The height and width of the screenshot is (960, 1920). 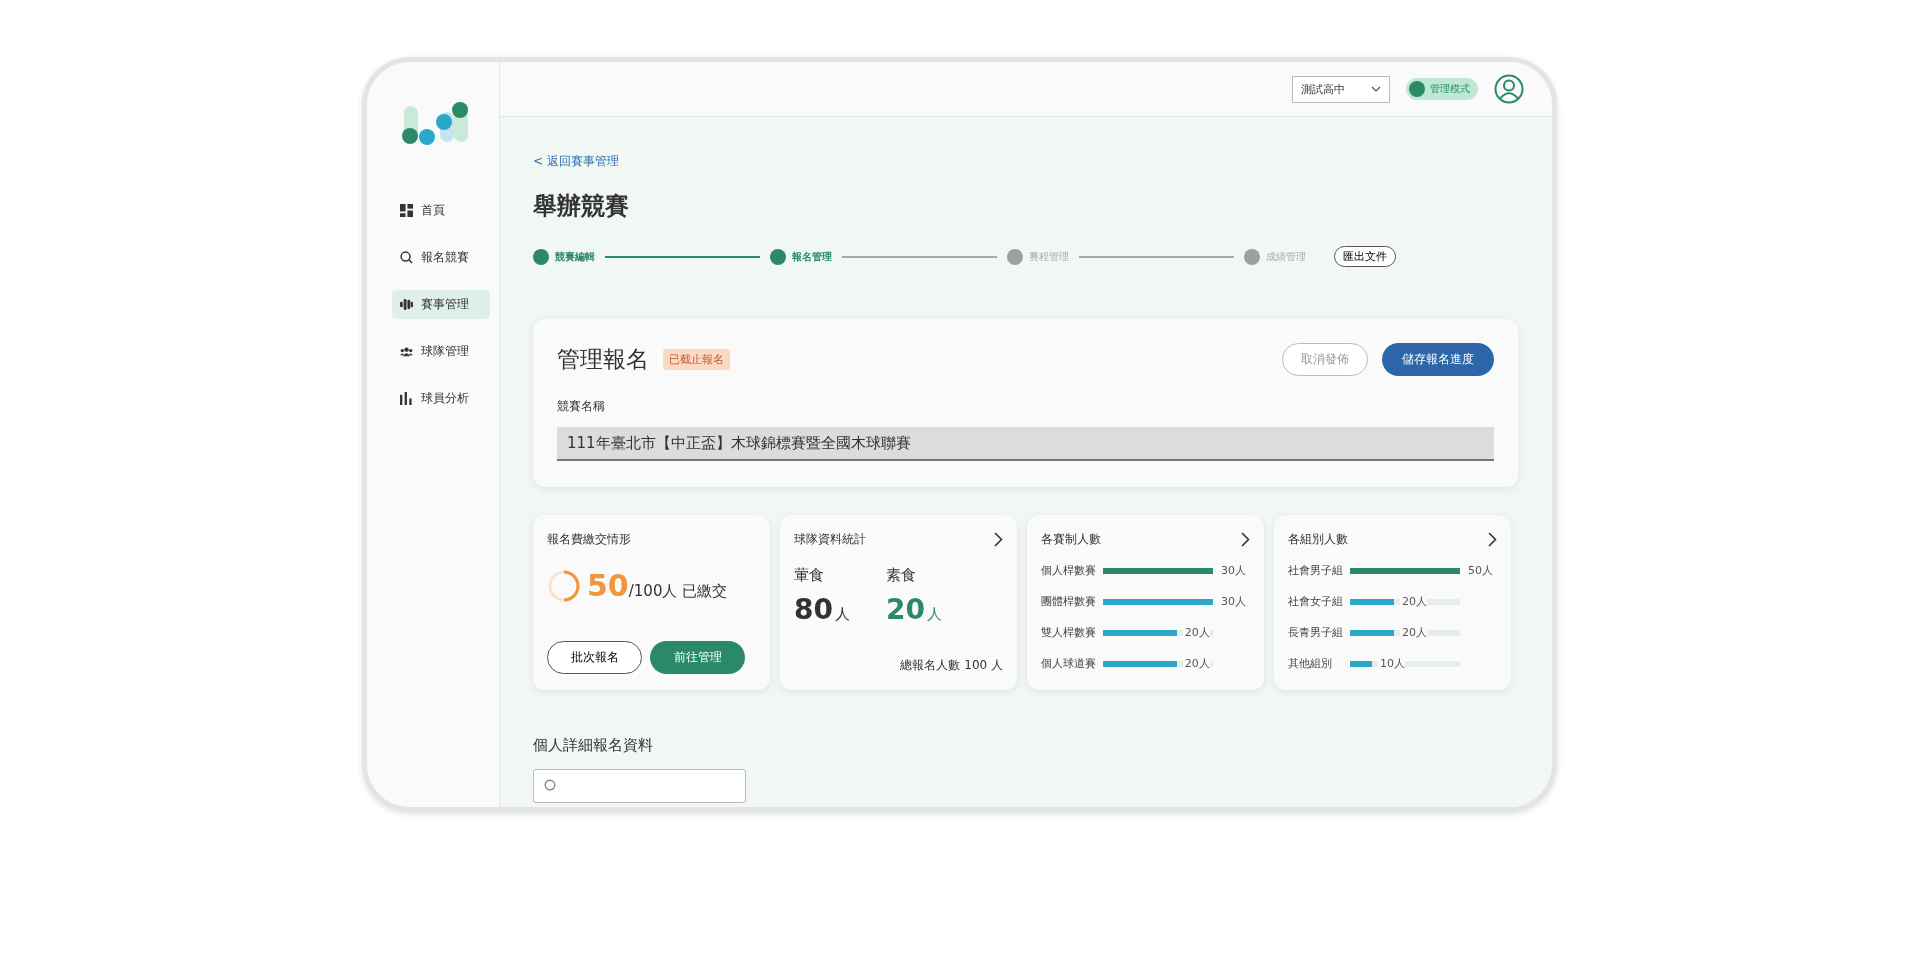 What do you see at coordinates (1069, 663) in the screenshot?
I see `bar-label: 個人球道賽` at bounding box center [1069, 663].